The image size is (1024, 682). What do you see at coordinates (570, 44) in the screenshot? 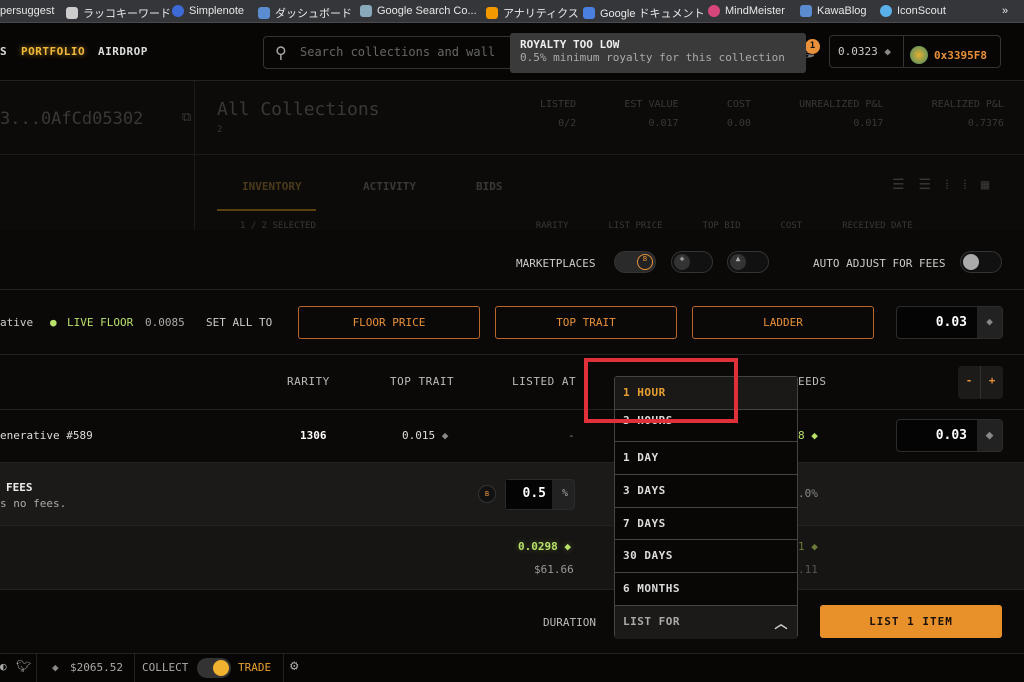
I see `tooltip-title: ROYALTY TOO LOW` at bounding box center [570, 44].